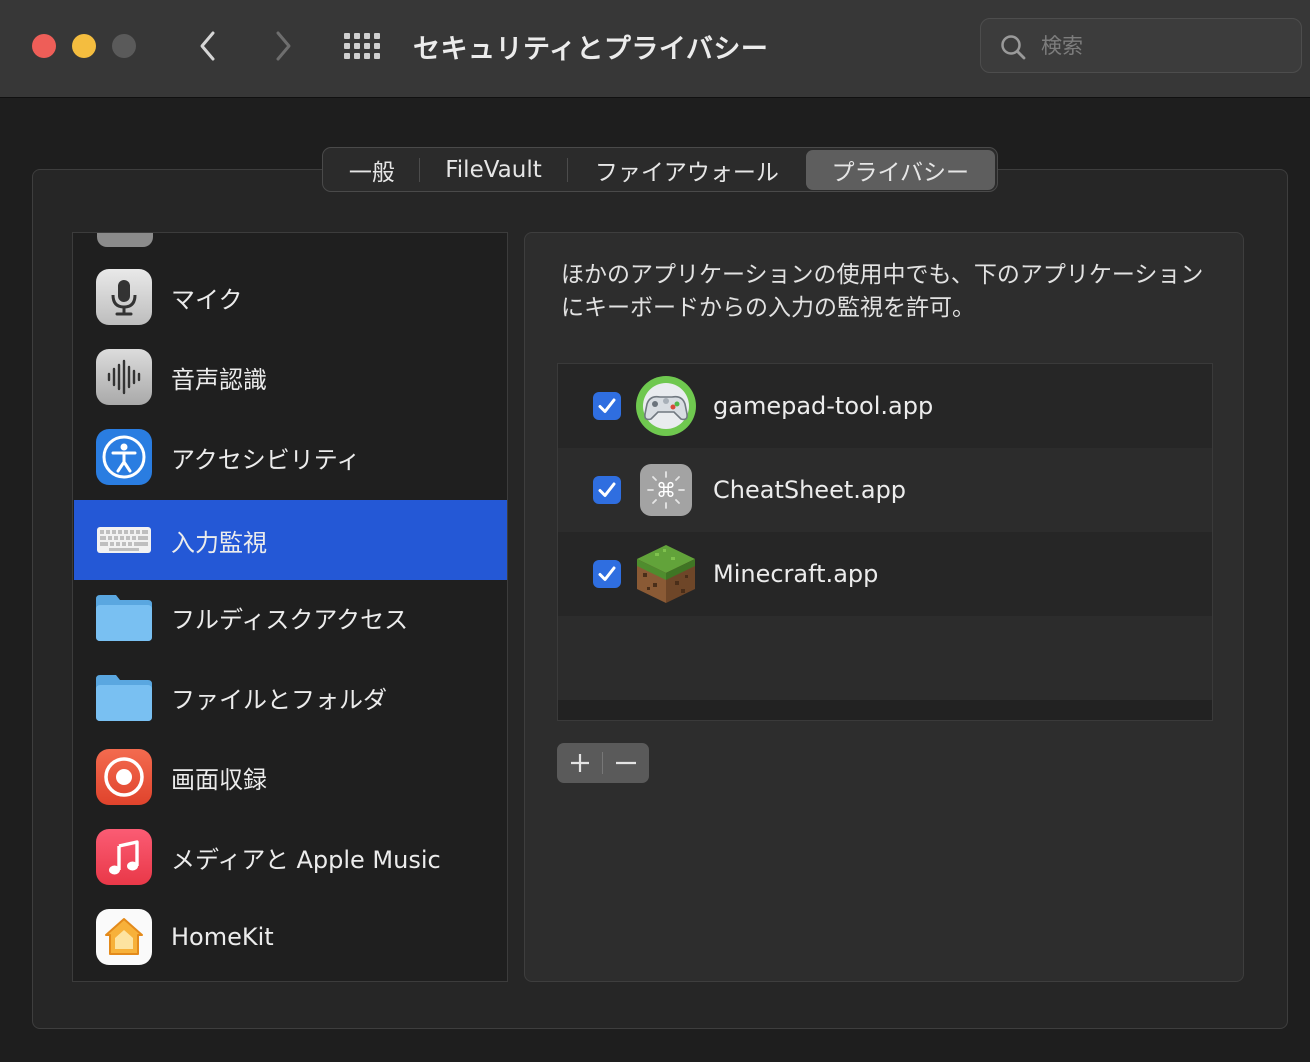 The height and width of the screenshot is (1062, 1310). I want to click on empty-list-row, so click(885, 658).